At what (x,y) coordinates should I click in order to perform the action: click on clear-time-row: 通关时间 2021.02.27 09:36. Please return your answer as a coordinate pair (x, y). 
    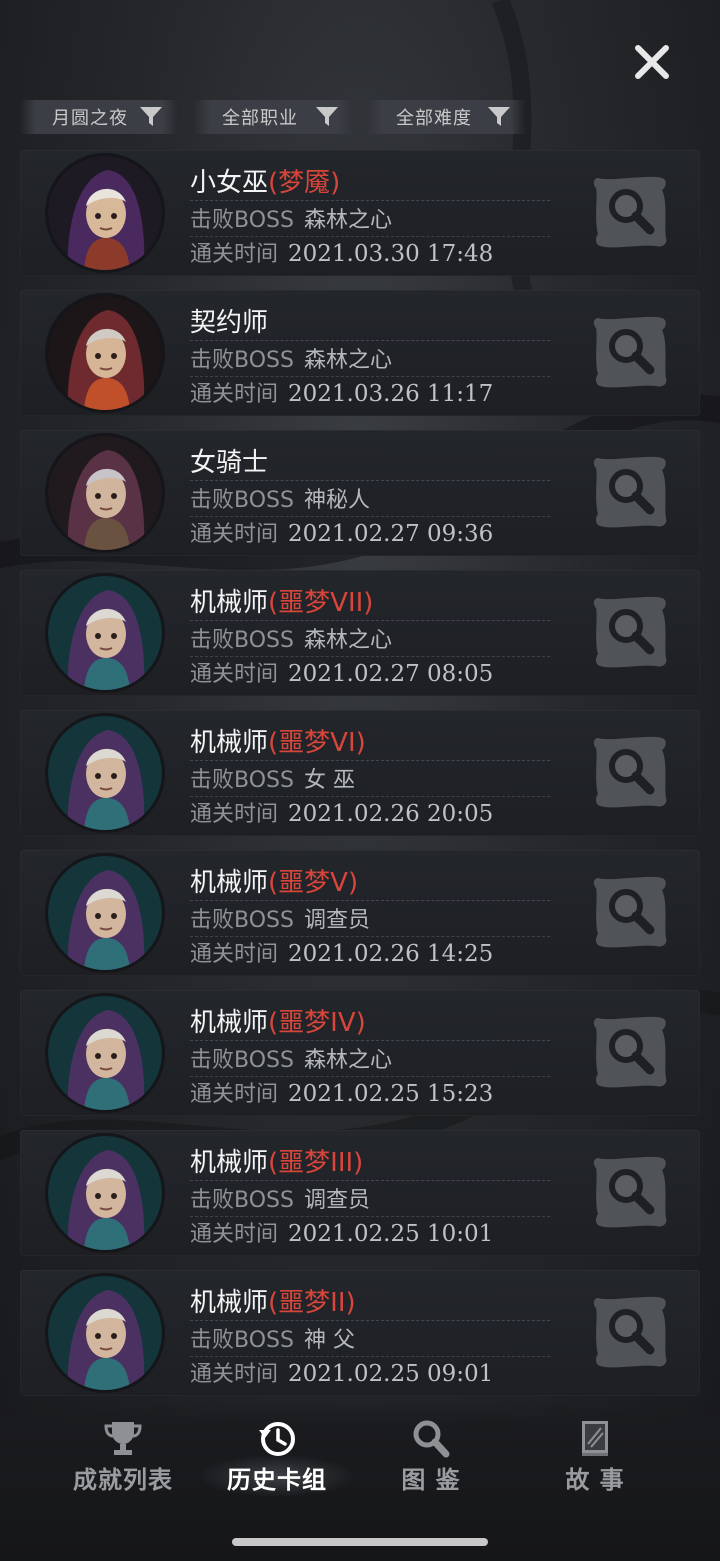
    Looking at the image, I should click on (341, 532).